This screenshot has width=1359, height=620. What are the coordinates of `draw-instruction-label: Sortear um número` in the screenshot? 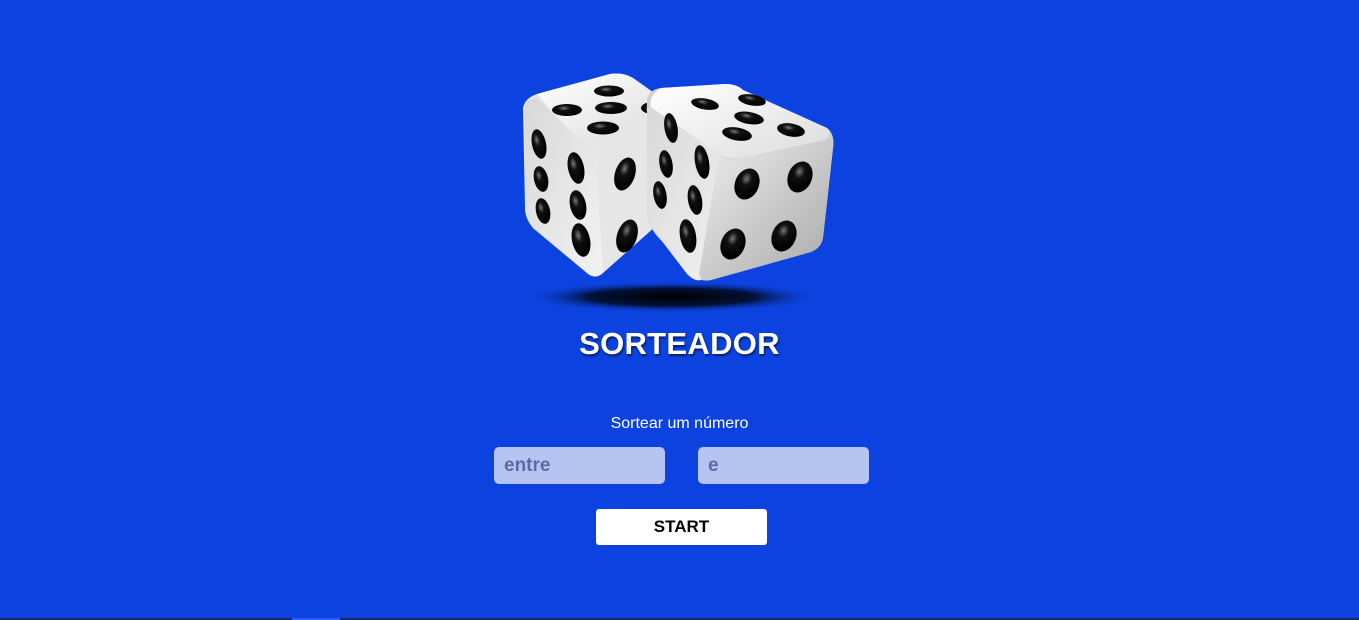 It's located at (679, 423).